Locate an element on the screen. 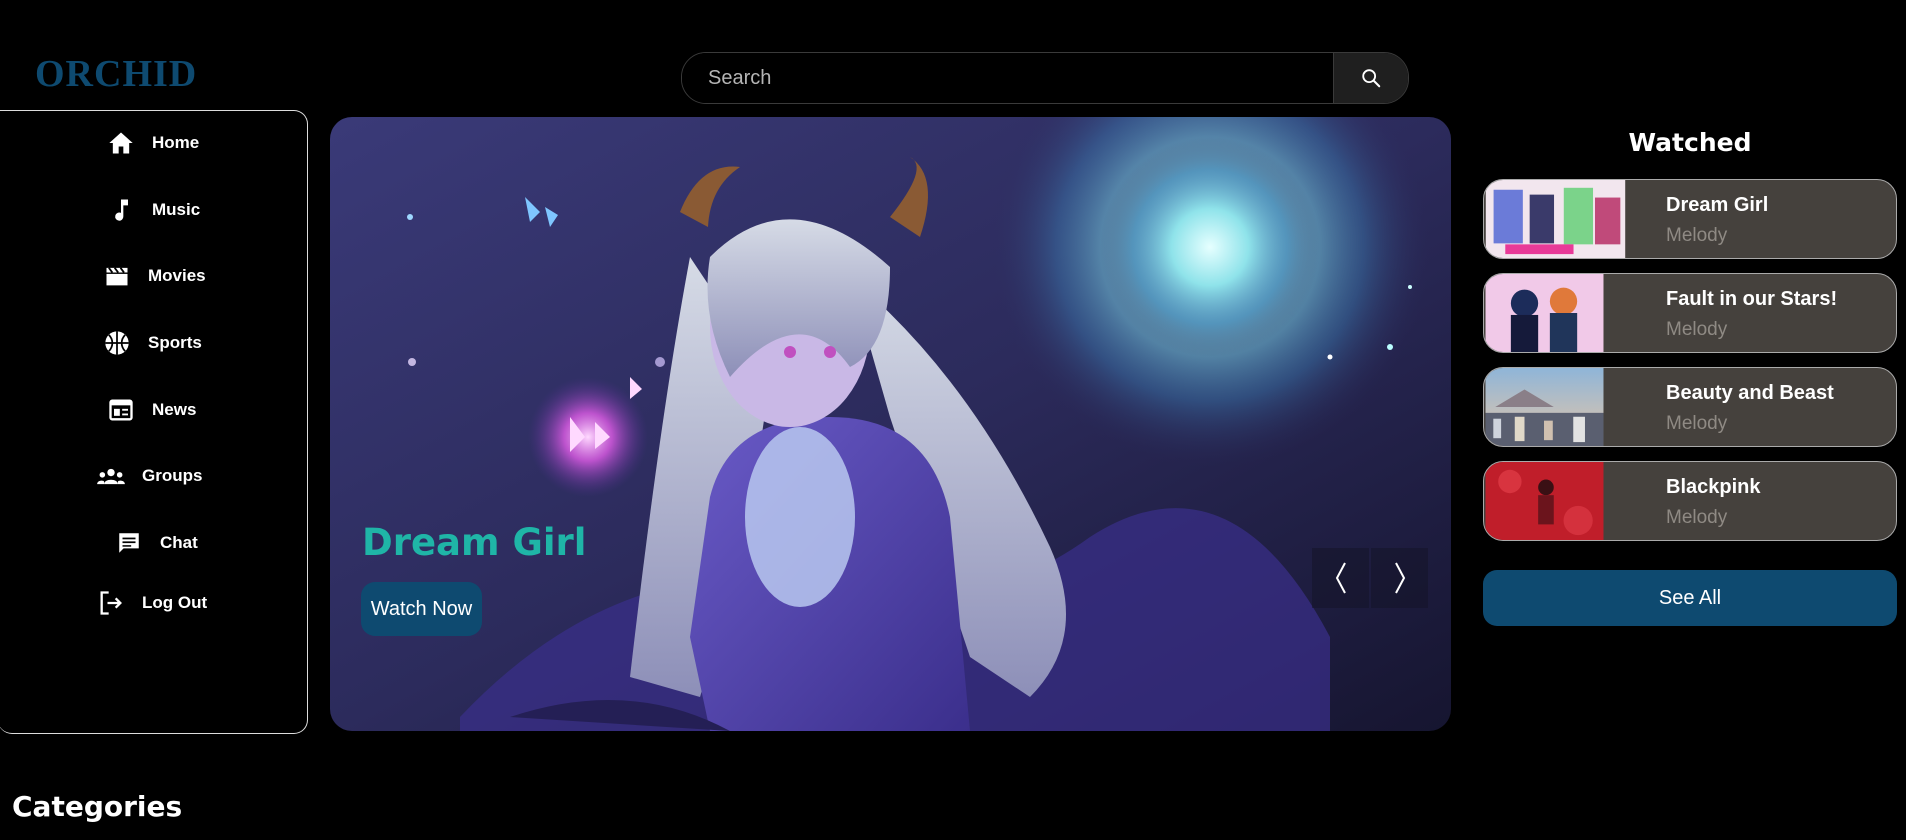 The height and width of the screenshot is (840, 1906). chevron-left-icon is located at coordinates (1340, 578).